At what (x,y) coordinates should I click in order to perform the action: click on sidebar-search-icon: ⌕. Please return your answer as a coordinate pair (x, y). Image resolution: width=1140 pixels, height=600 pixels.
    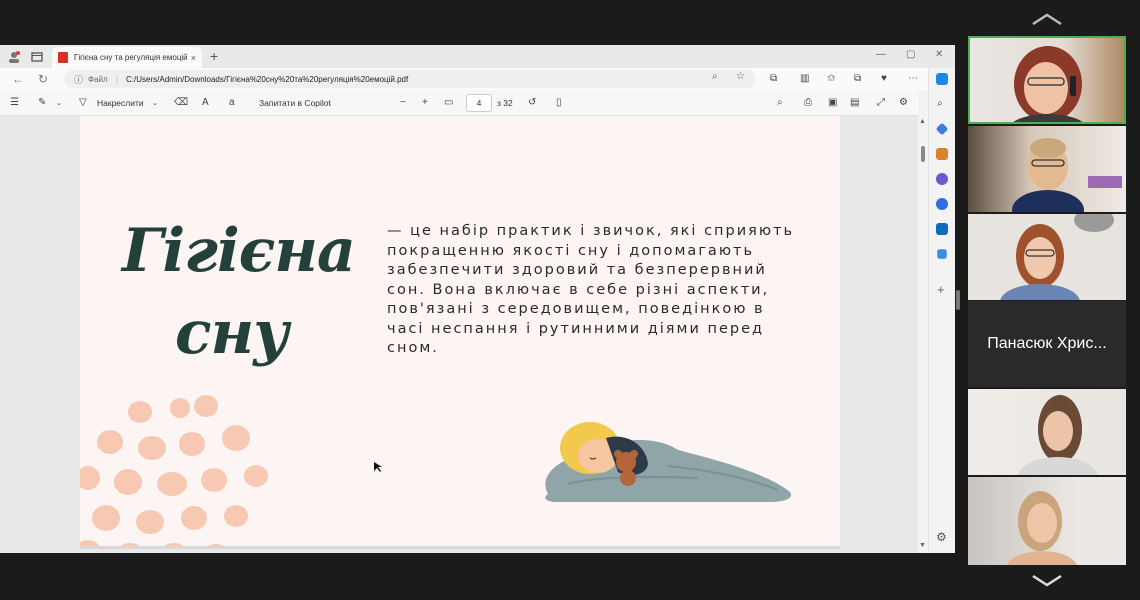
    Looking at the image, I should click on (940, 103).